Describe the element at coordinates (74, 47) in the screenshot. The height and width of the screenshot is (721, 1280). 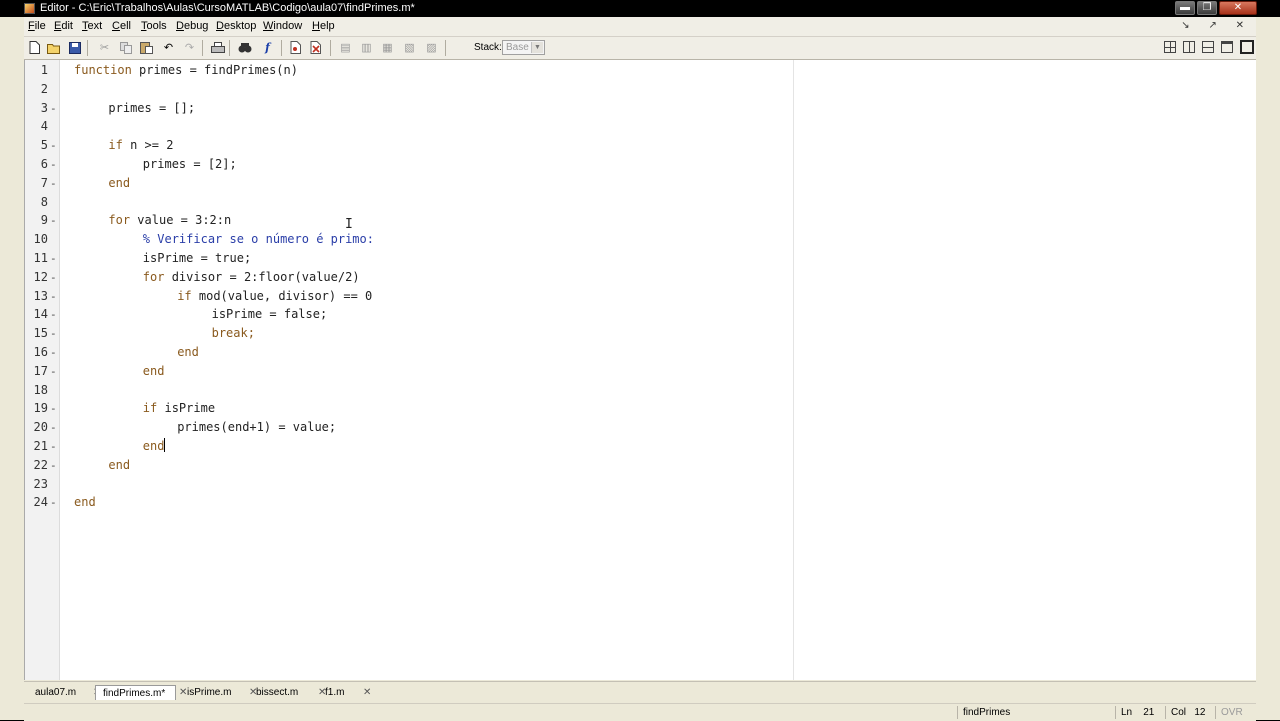
I see `save-icon` at that location.